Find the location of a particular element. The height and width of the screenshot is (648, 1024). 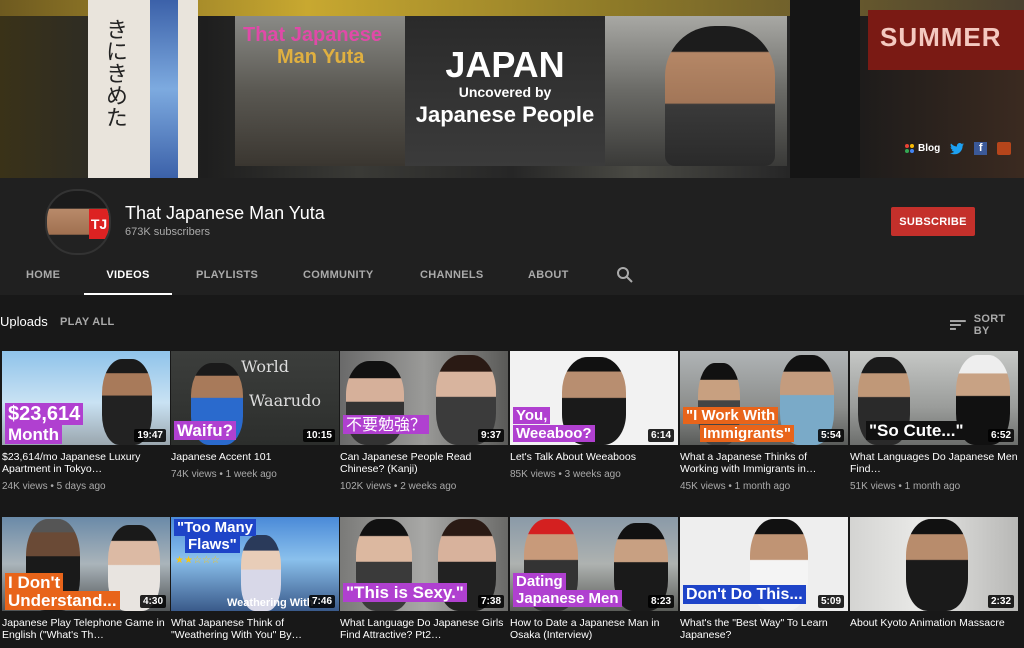

thumbnail-subtext: Weathering With is located at coordinates (270, 603).